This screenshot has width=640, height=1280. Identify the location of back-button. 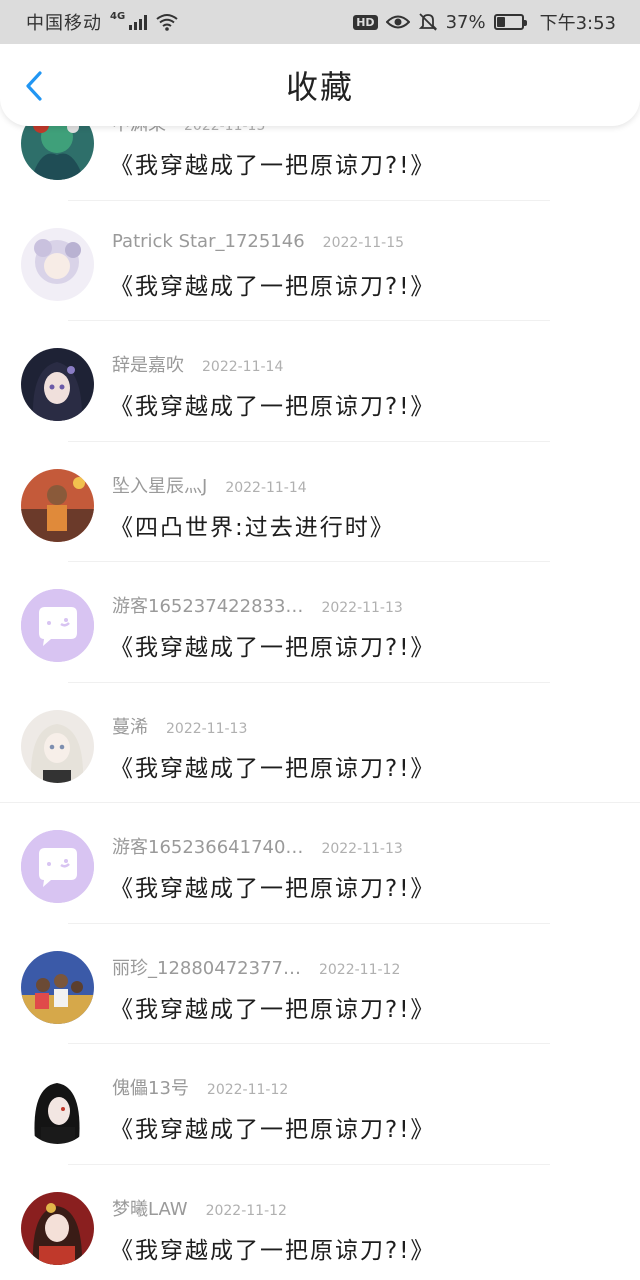
(34, 86).